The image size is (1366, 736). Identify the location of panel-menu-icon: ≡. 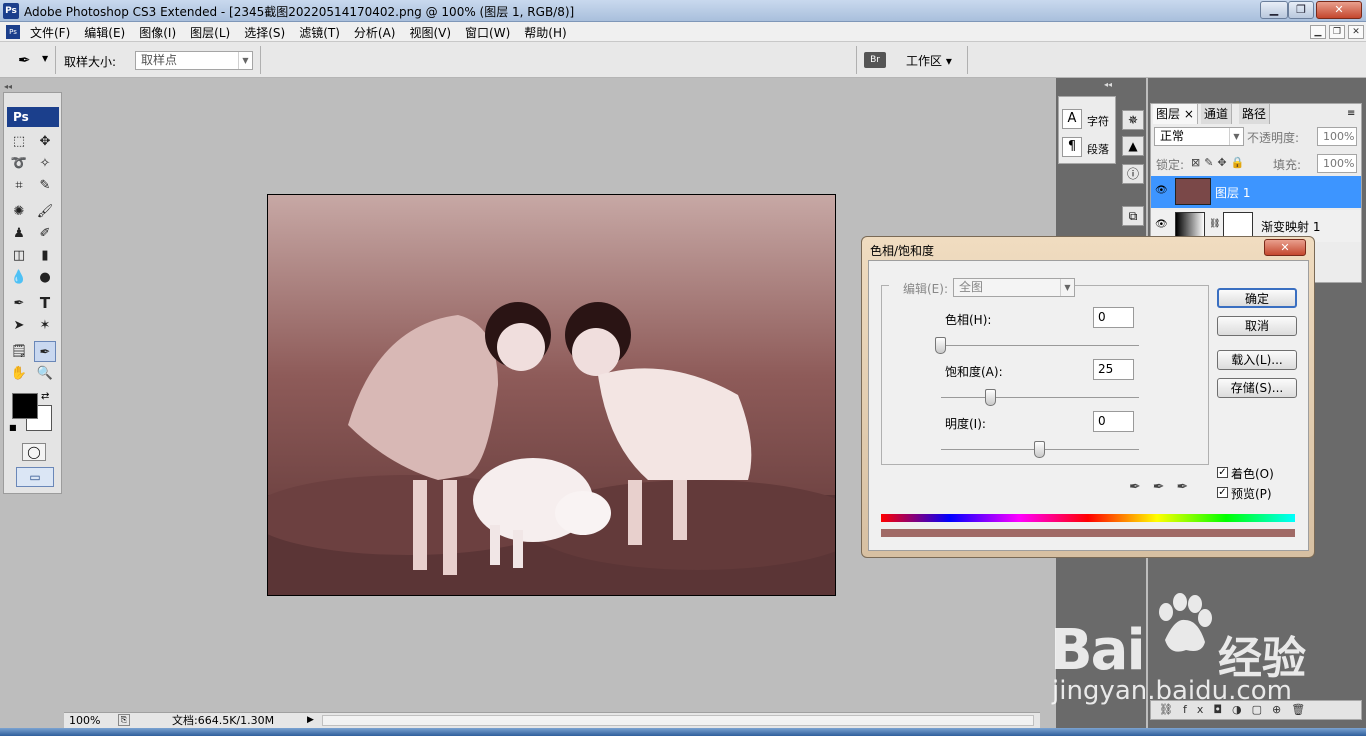
(1351, 113).